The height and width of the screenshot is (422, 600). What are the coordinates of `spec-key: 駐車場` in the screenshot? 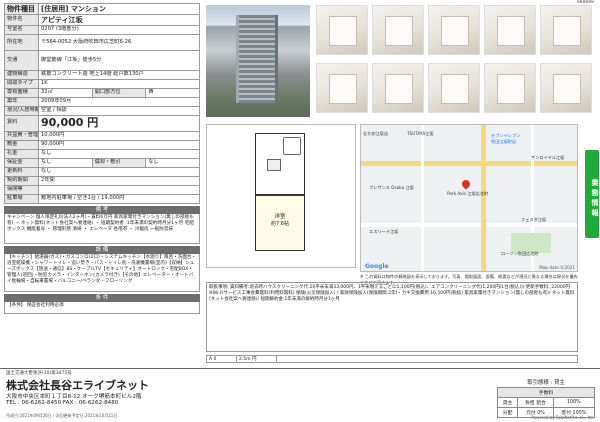 It's located at (21, 198).